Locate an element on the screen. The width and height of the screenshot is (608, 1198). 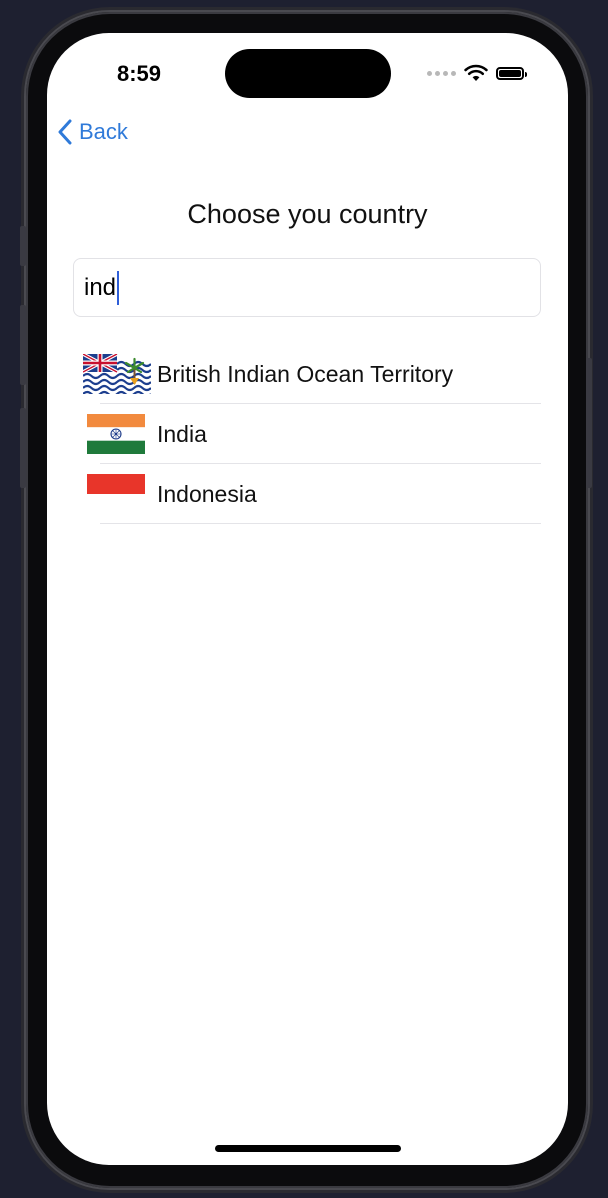
power-button is located at coordinates (589, 423).